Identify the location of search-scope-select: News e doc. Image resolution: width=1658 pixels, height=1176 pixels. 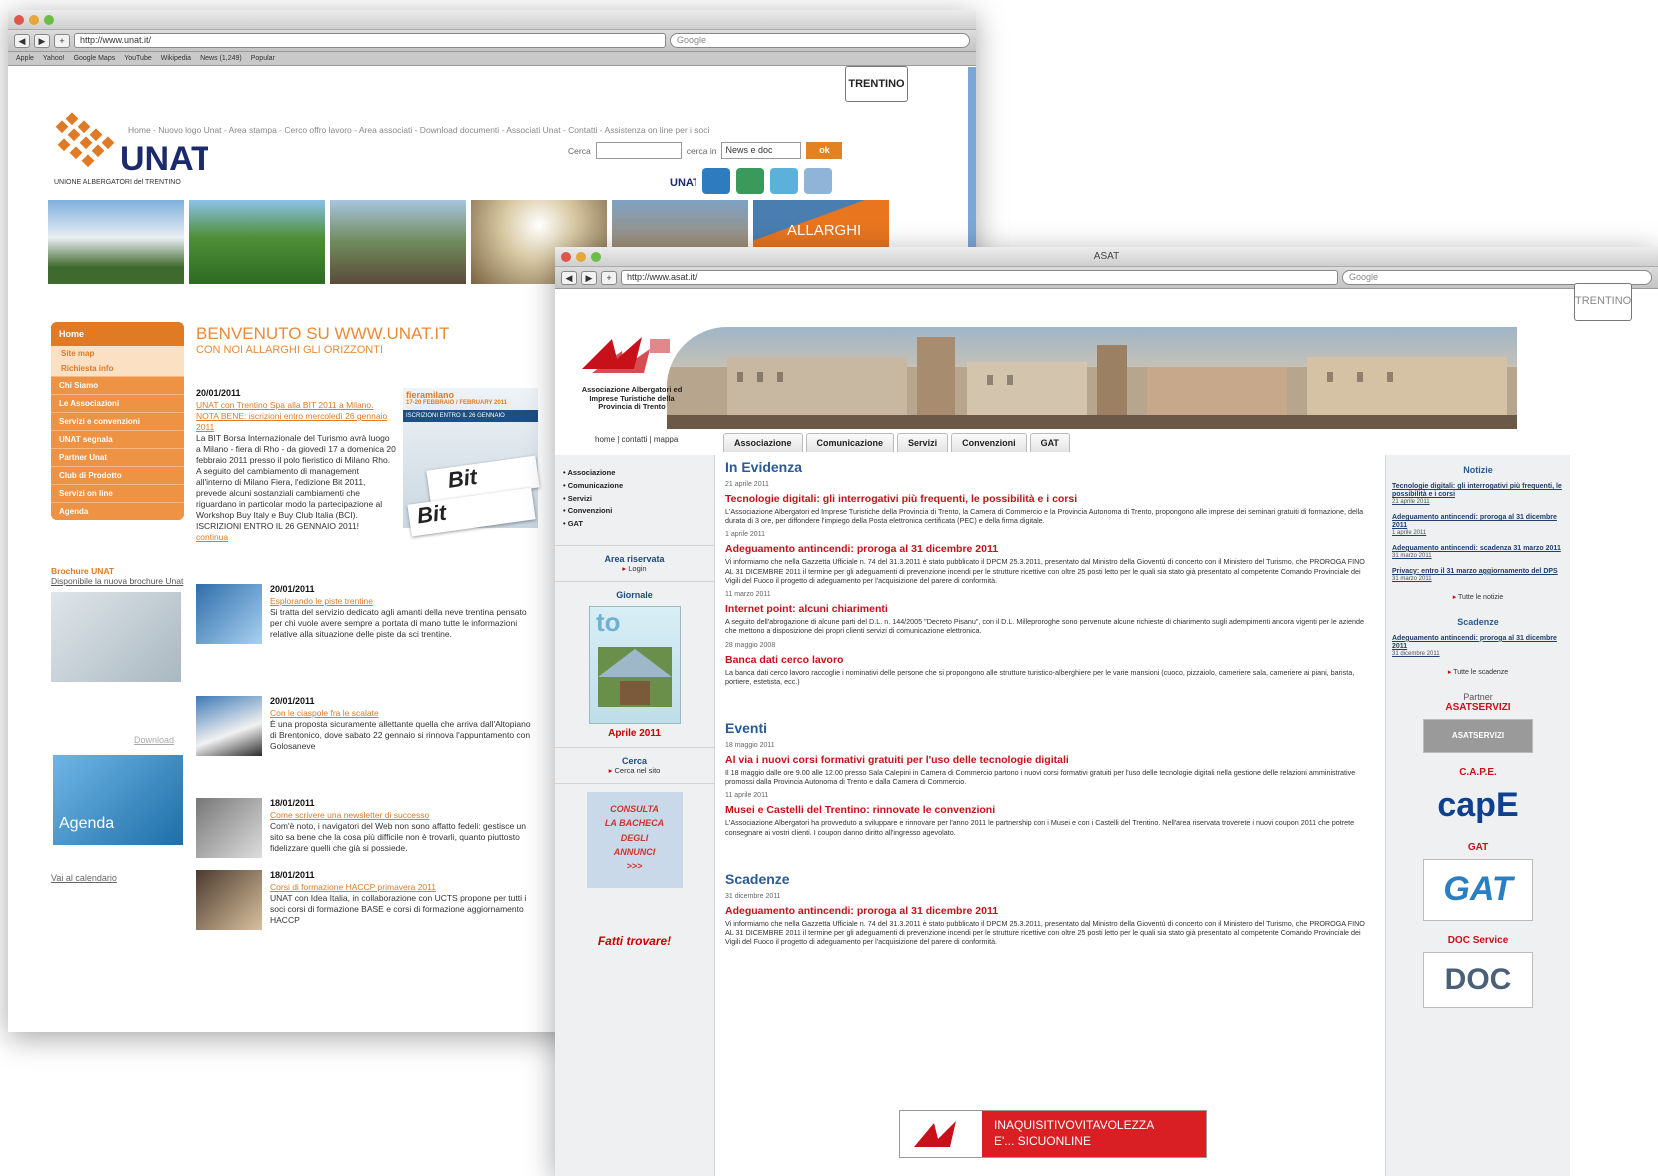
(761, 150).